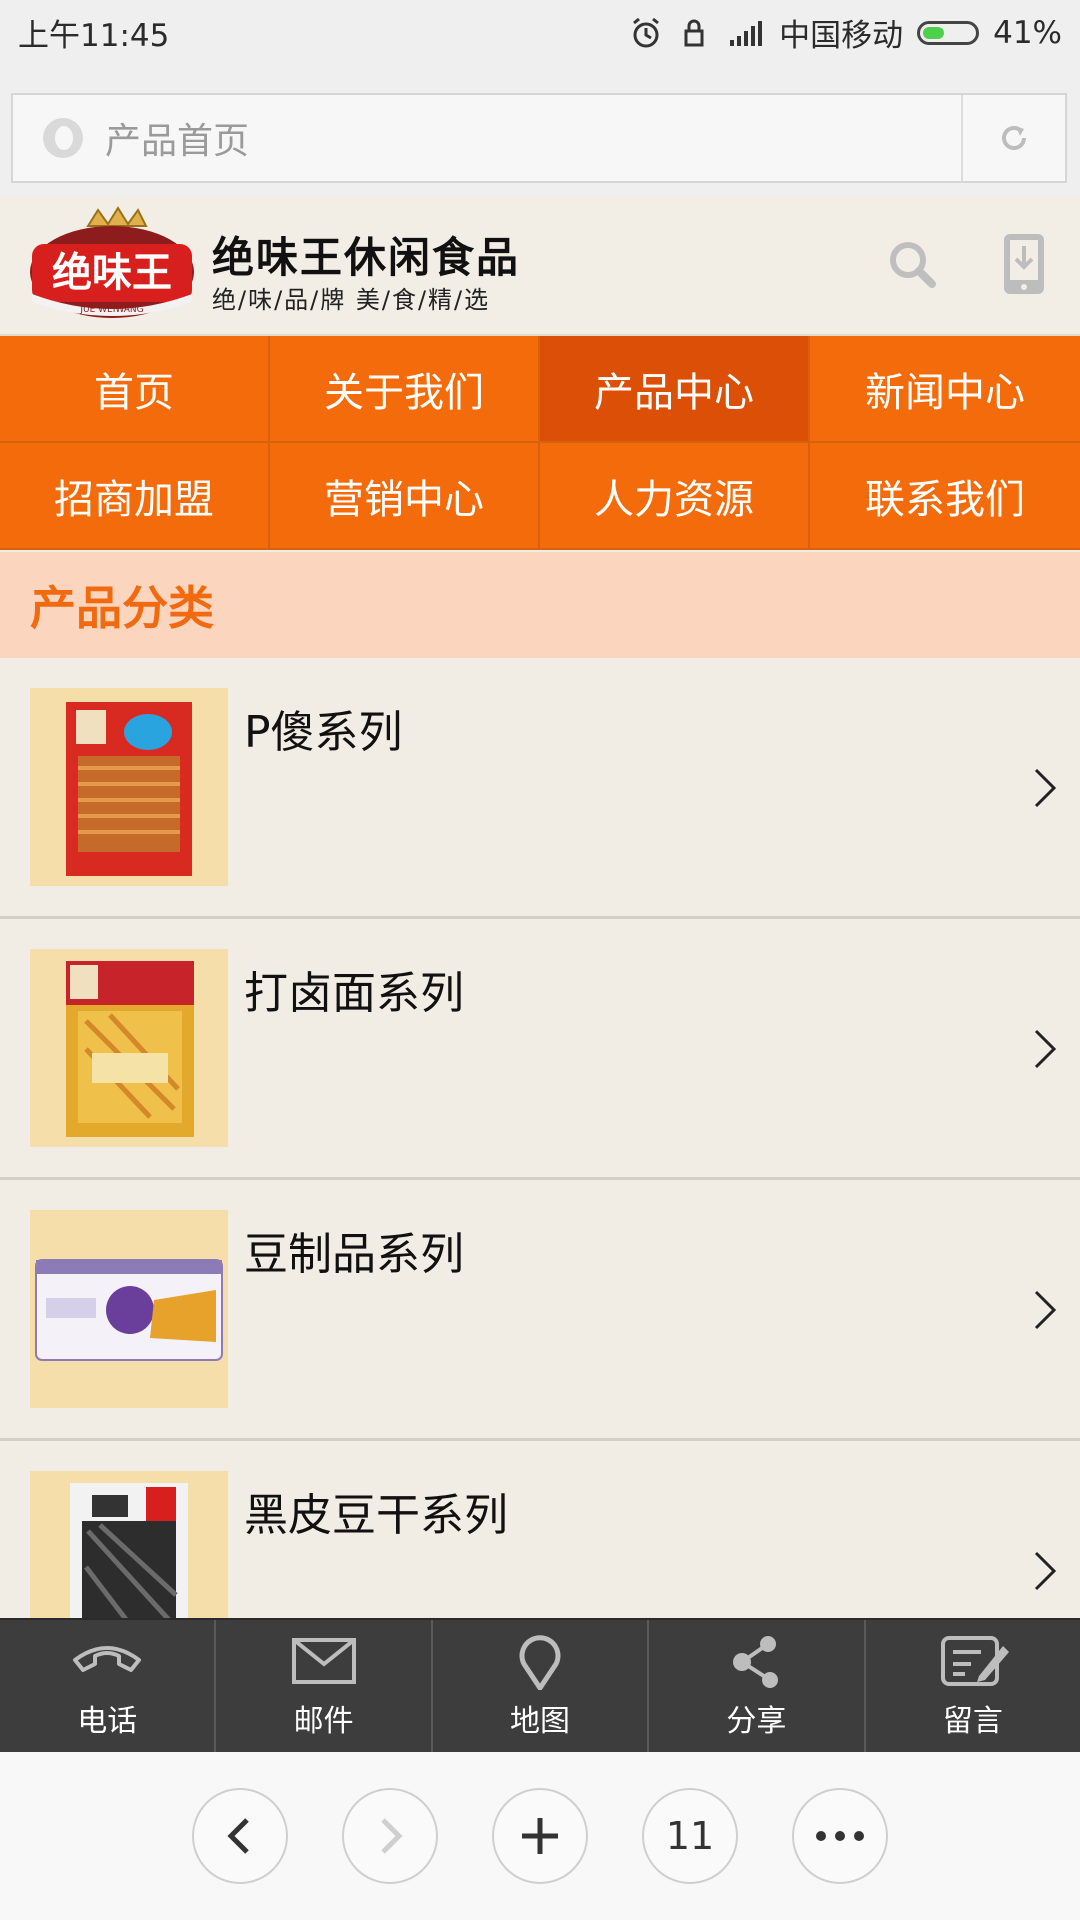 The height and width of the screenshot is (1920, 1080). What do you see at coordinates (945, 496) in the screenshot?
I see `nav-item: 联系我们` at bounding box center [945, 496].